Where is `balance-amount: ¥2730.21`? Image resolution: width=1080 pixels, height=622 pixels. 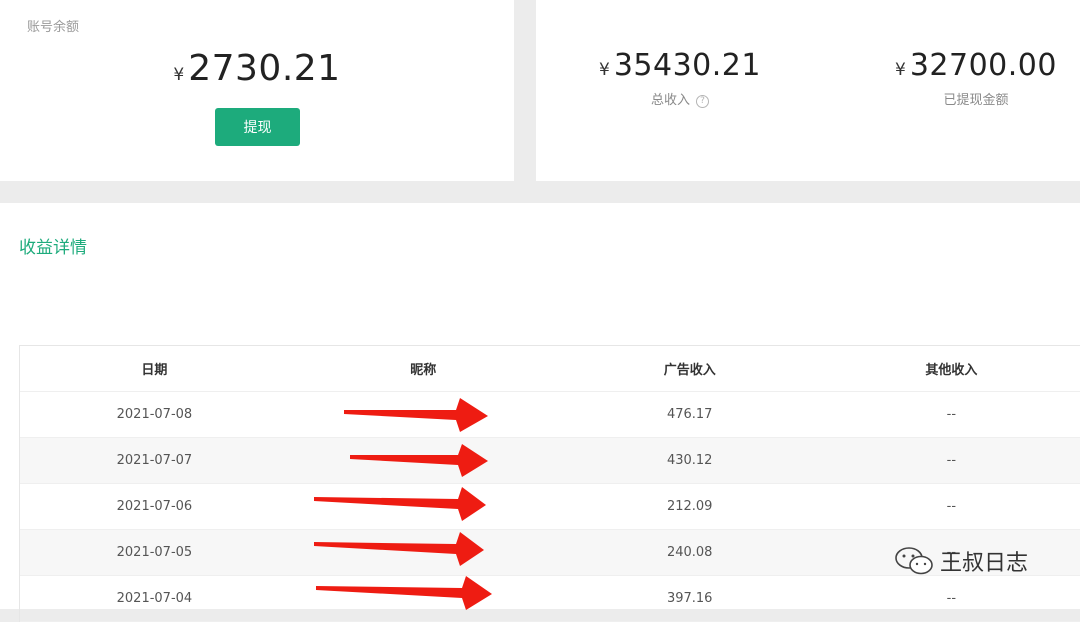
balance-amount: ¥2730.21 is located at coordinates (257, 68).